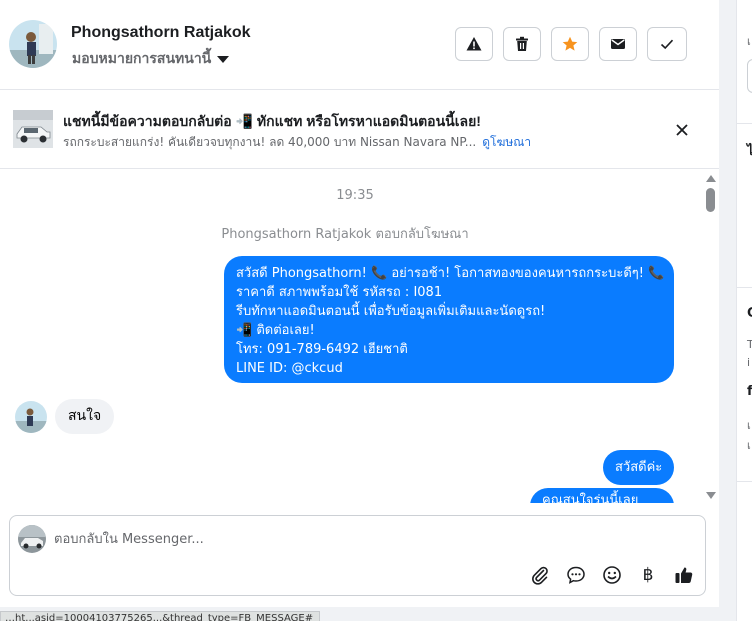 The height and width of the screenshot is (621, 752). I want to click on baht-icon: ฿, so click(648, 575).